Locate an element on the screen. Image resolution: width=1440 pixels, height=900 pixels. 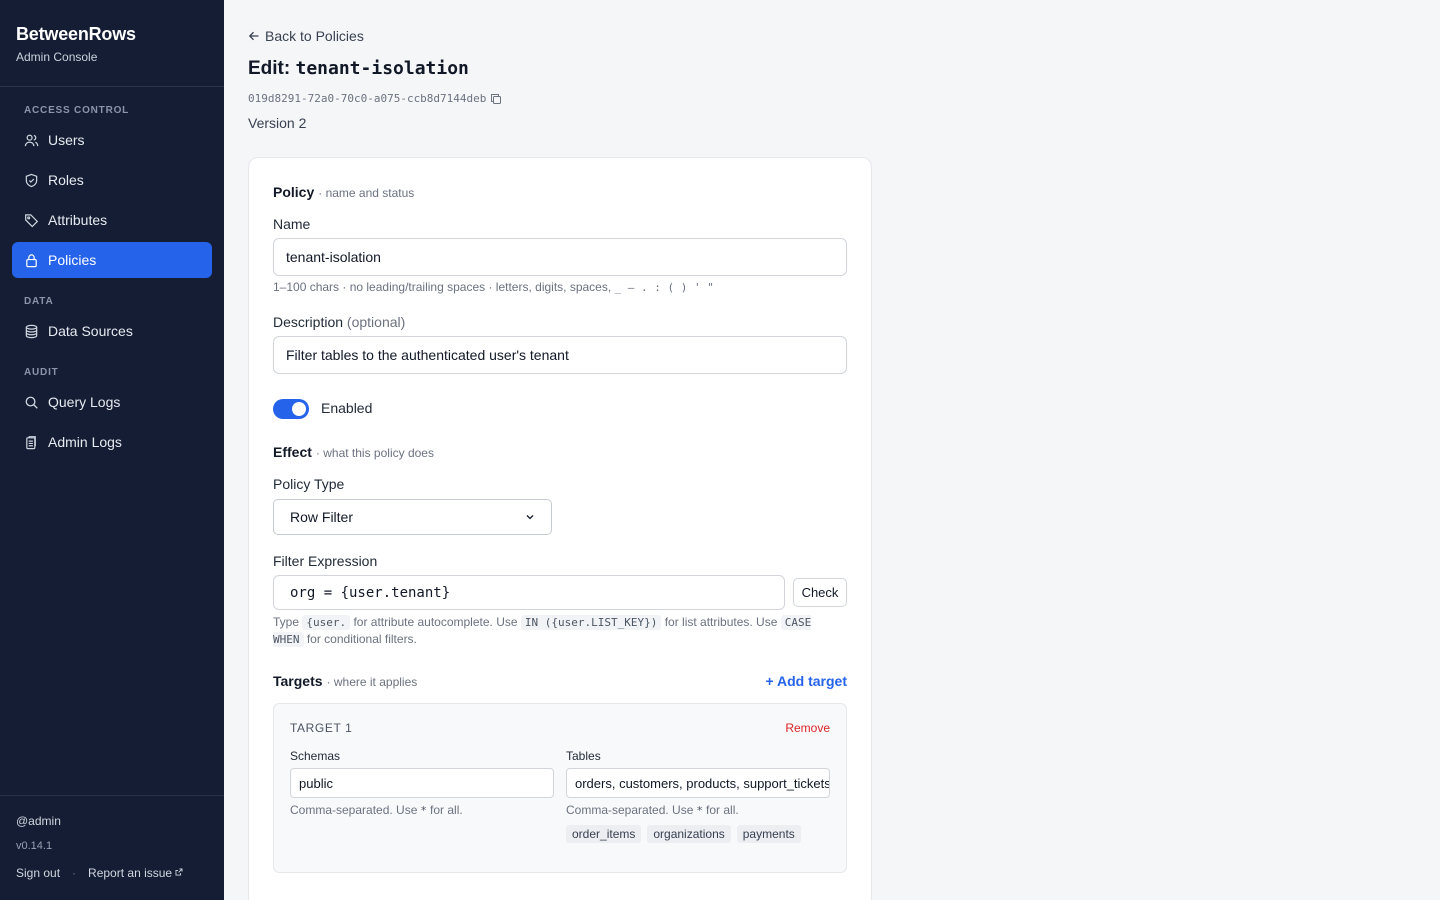
filter-expression-label: Filter Expression is located at coordinates (325, 561).